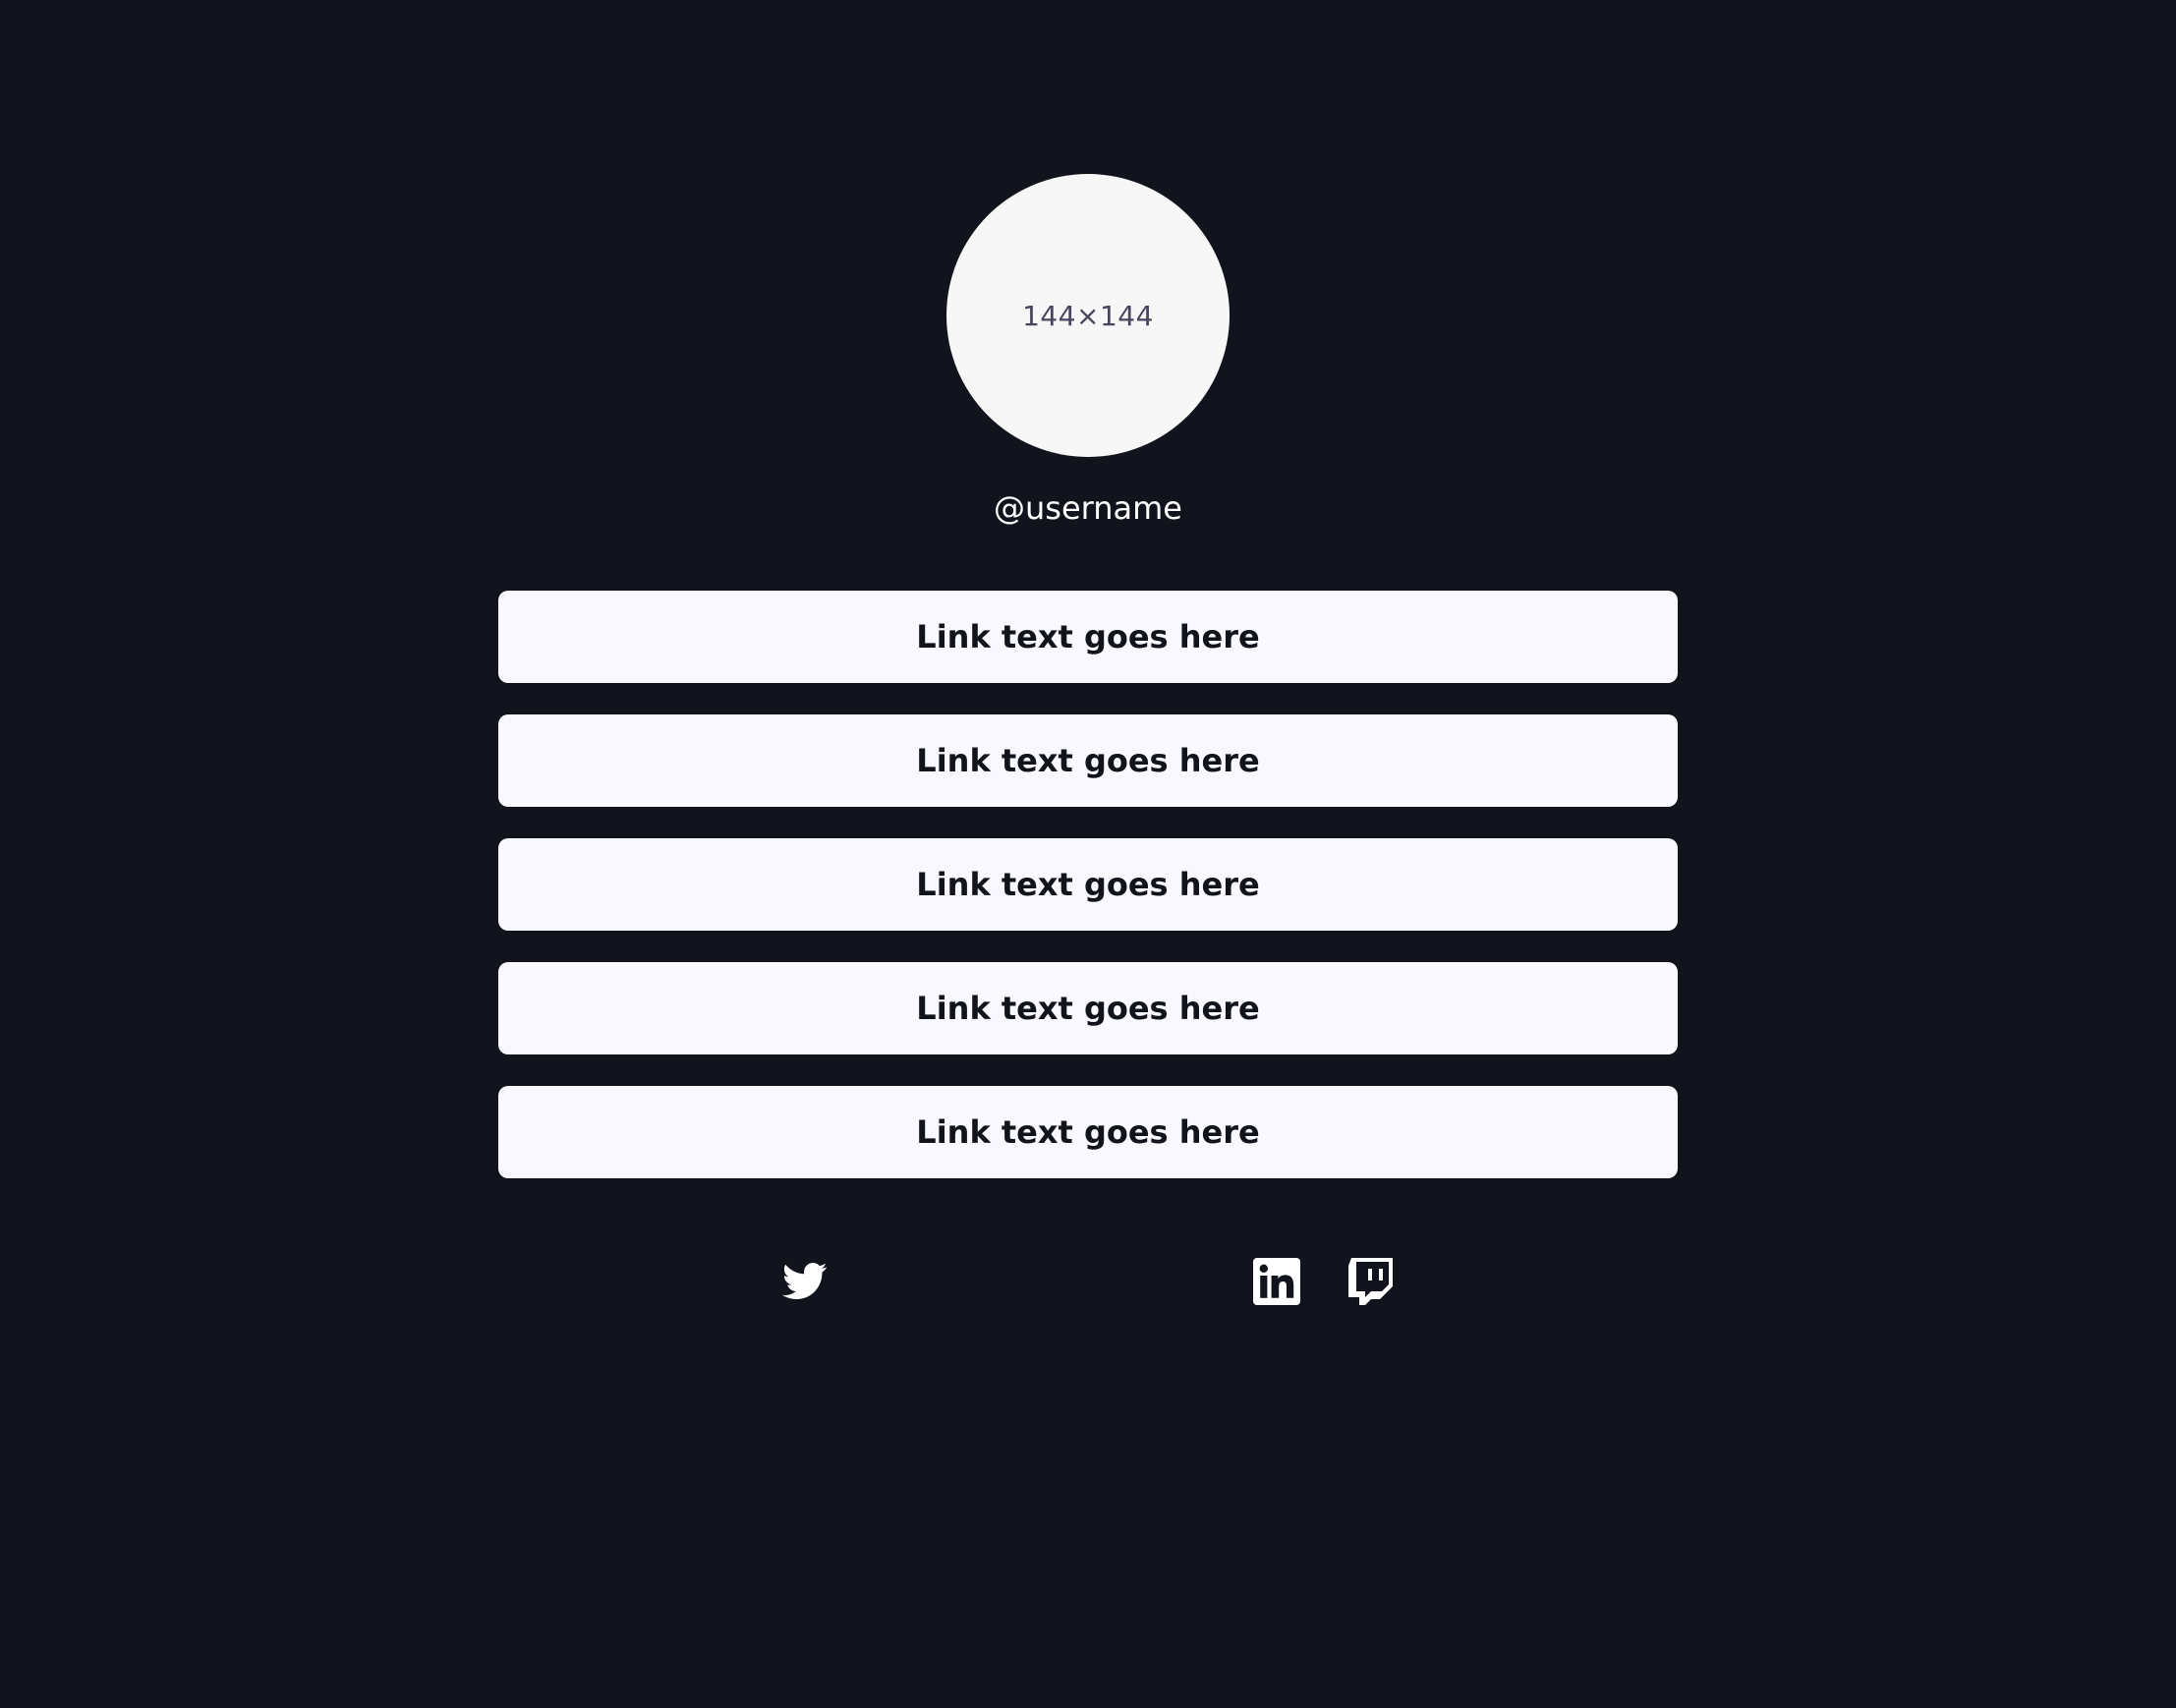 This screenshot has height=1708, width=2176. I want to click on twitter-icon, so click(805, 1281).